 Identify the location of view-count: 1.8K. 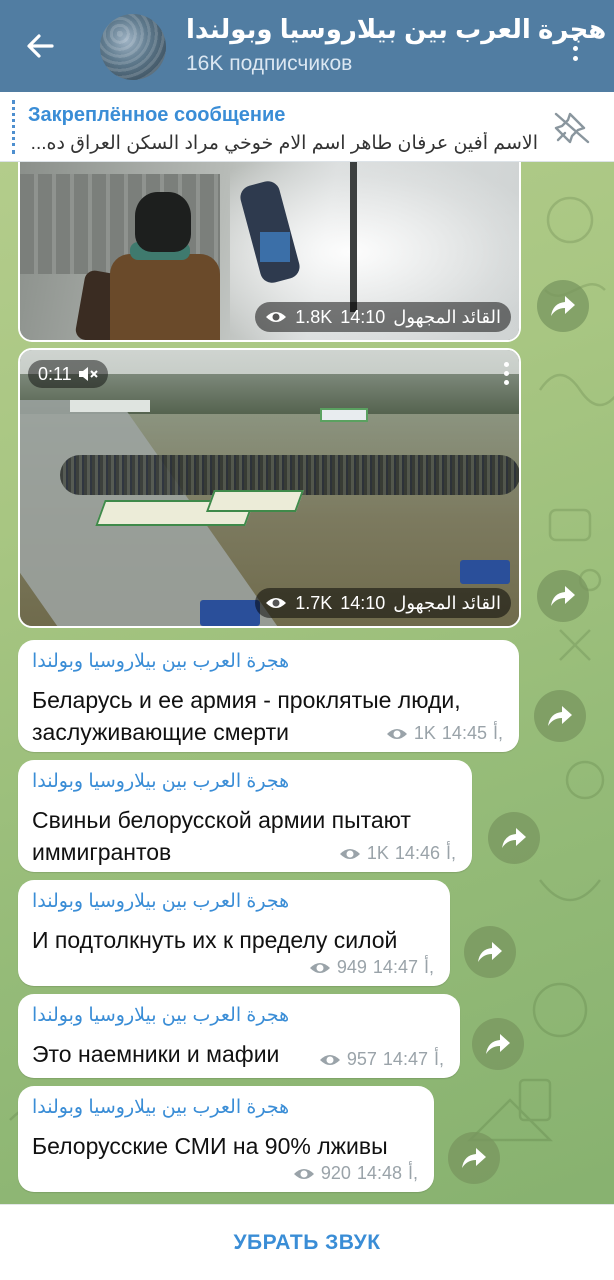
(314, 316).